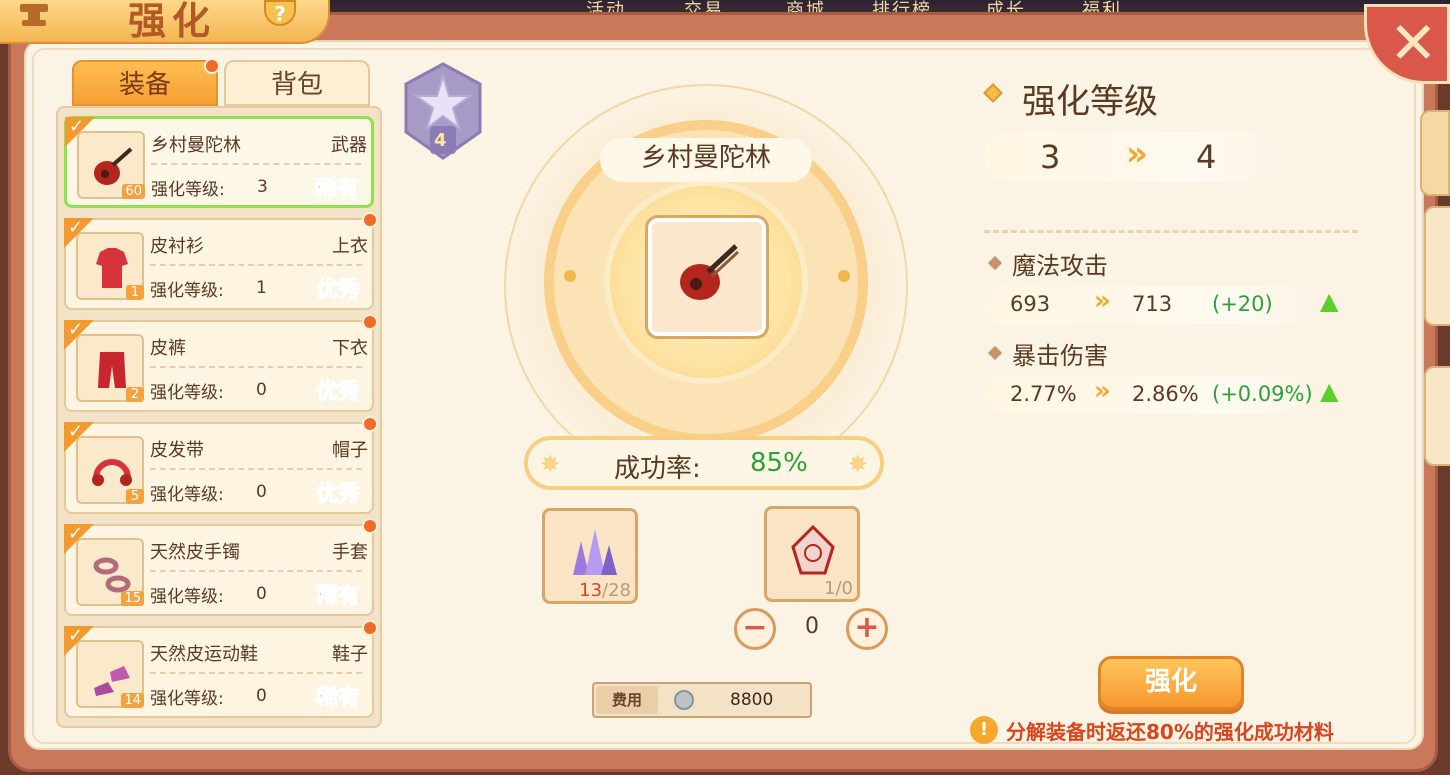 The width and height of the screenshot is (1450, 775). I want to click on tab-equipment: 装备, so click(146, 82).